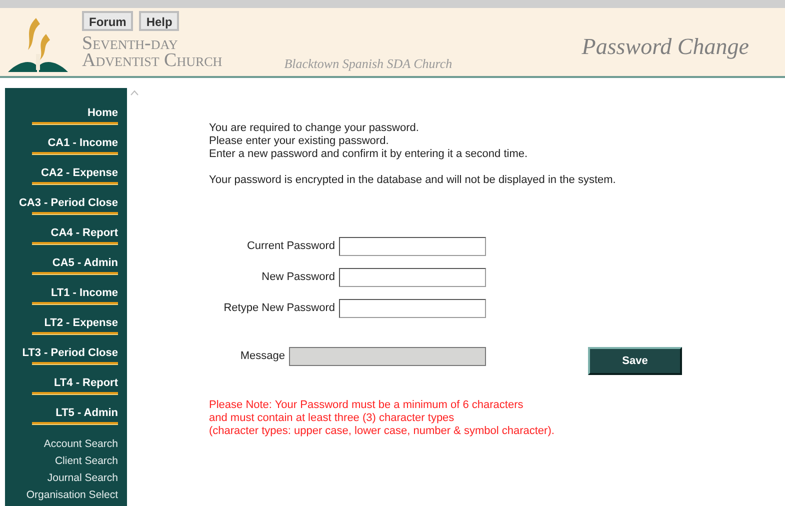 The height and width of the screenshot is (506, 785). What do you see at coordinates (635, 361) in the screenshot?
I see `save-button: Save` at bounding box center [635, 361].